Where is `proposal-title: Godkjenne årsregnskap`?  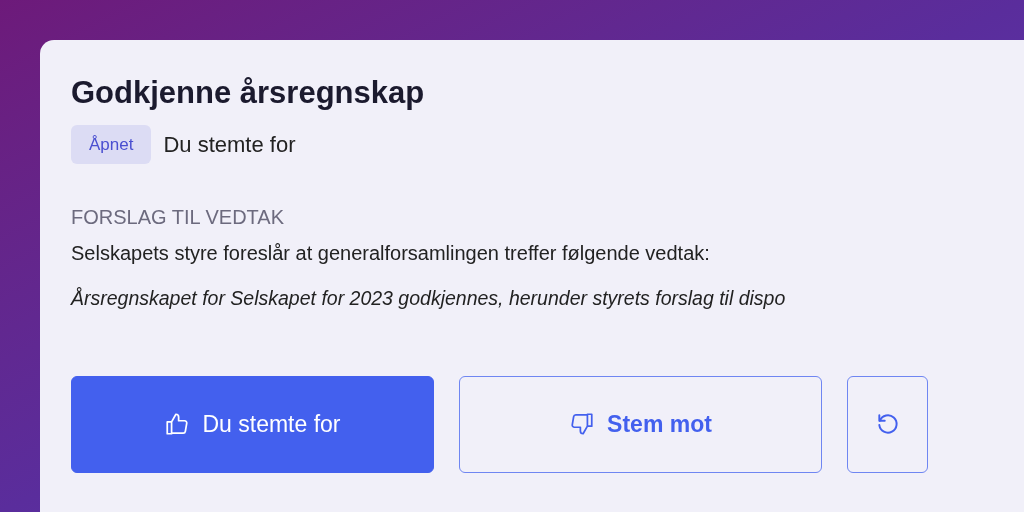 proposal-title: Godkjenne årsregnskap is located at coordinates (248, 93).